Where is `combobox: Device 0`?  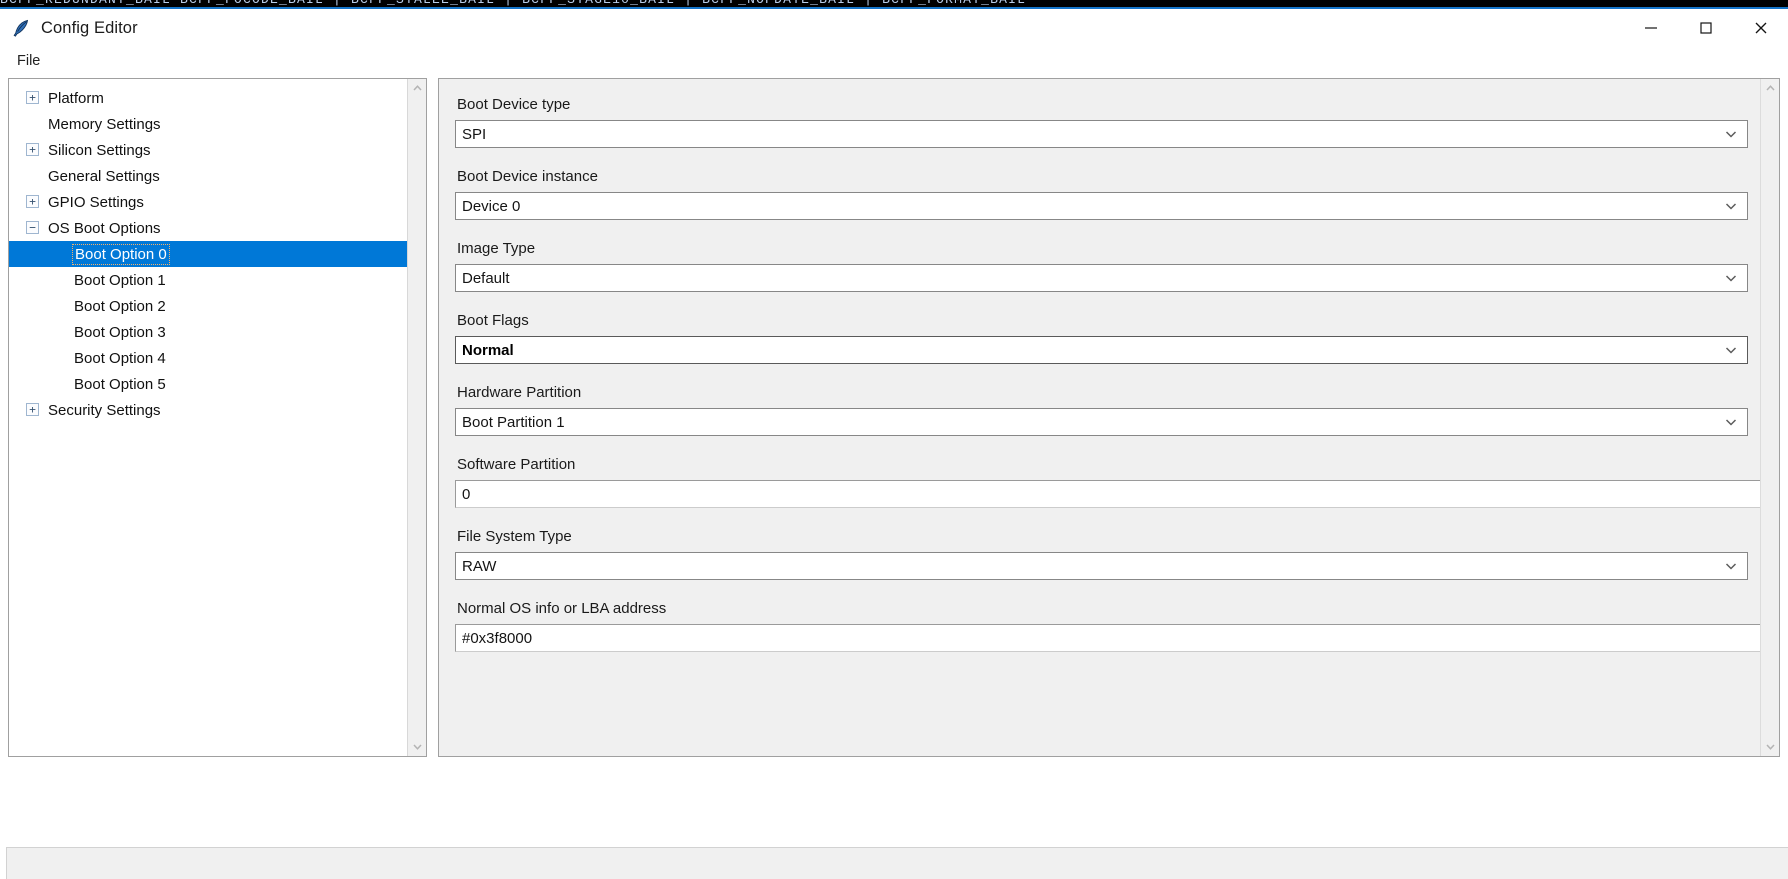 combobox: Device 0 is located at coordinates (1101, 206).